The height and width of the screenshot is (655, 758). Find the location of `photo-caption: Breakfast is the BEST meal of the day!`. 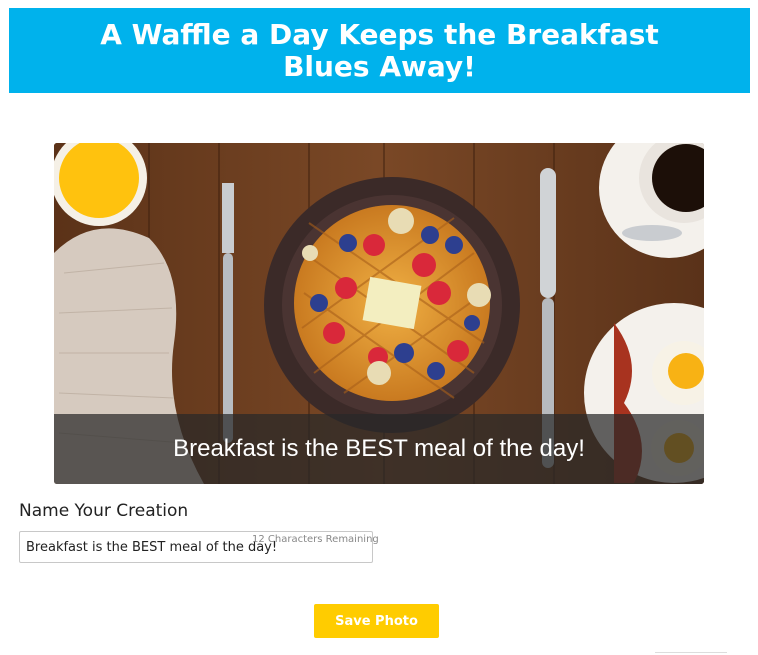

photo-caption: Breakfast is the BEST meal of the day! is located at coordinates (379, 448).